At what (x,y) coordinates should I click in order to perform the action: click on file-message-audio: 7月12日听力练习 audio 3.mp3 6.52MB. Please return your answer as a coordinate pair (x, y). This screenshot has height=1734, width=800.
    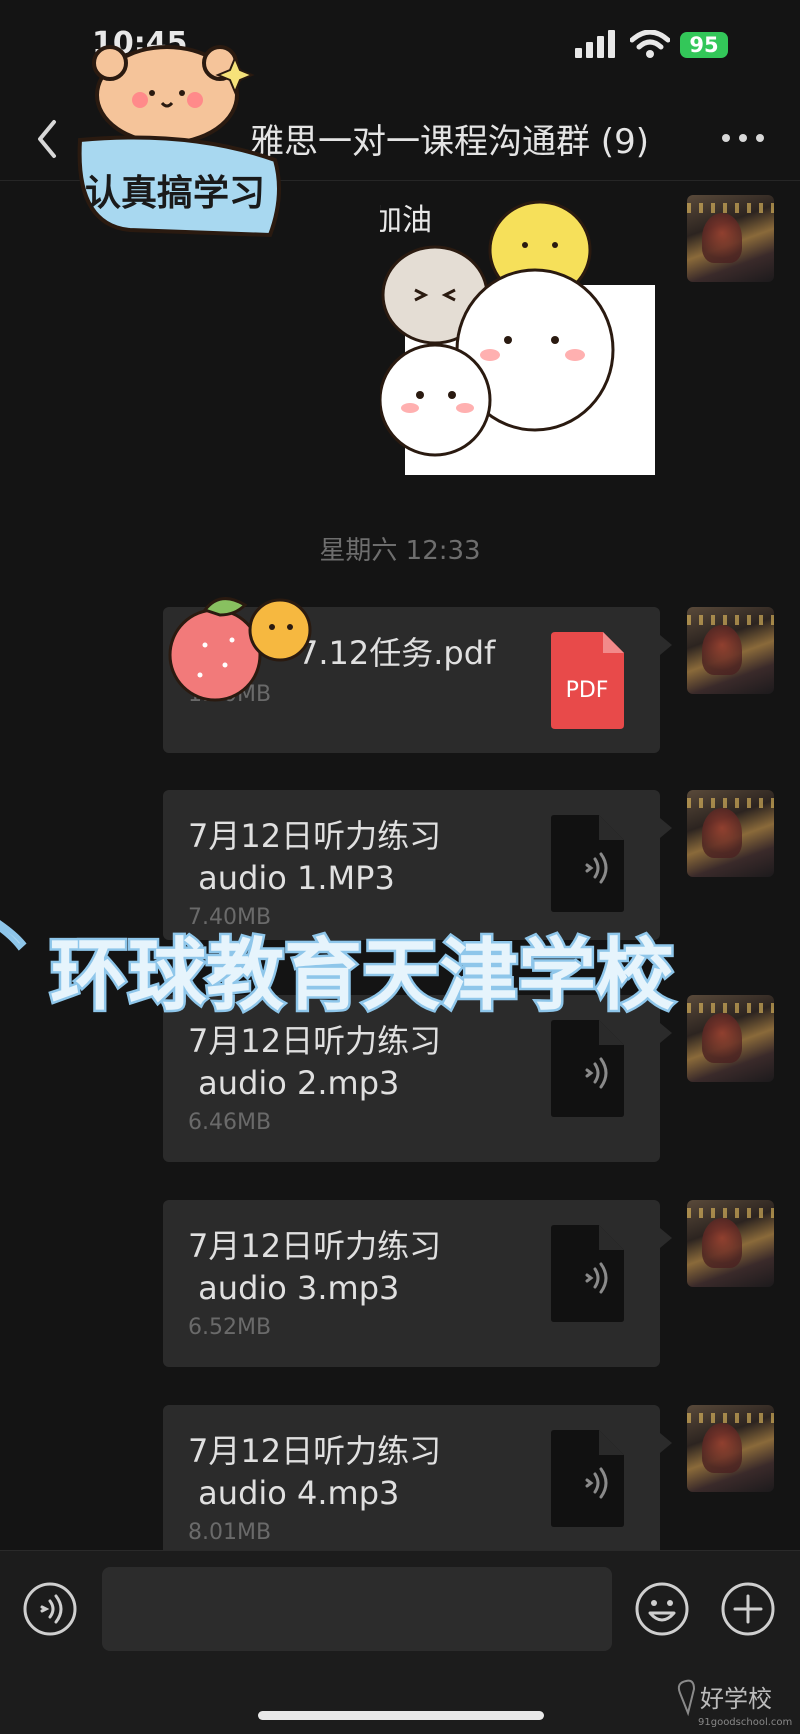
    Looking at the image, I should click on (417, 1283).